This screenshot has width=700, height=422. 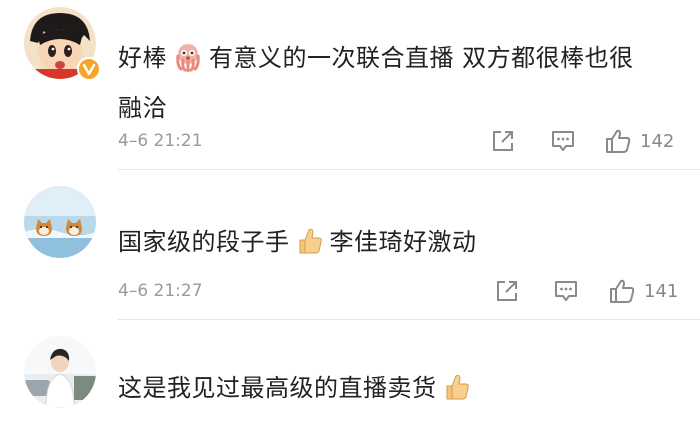 What do you see at coordinates (643, 291) in the screenshot?
I see `like-button: 141` at bounding box center [643, 291].